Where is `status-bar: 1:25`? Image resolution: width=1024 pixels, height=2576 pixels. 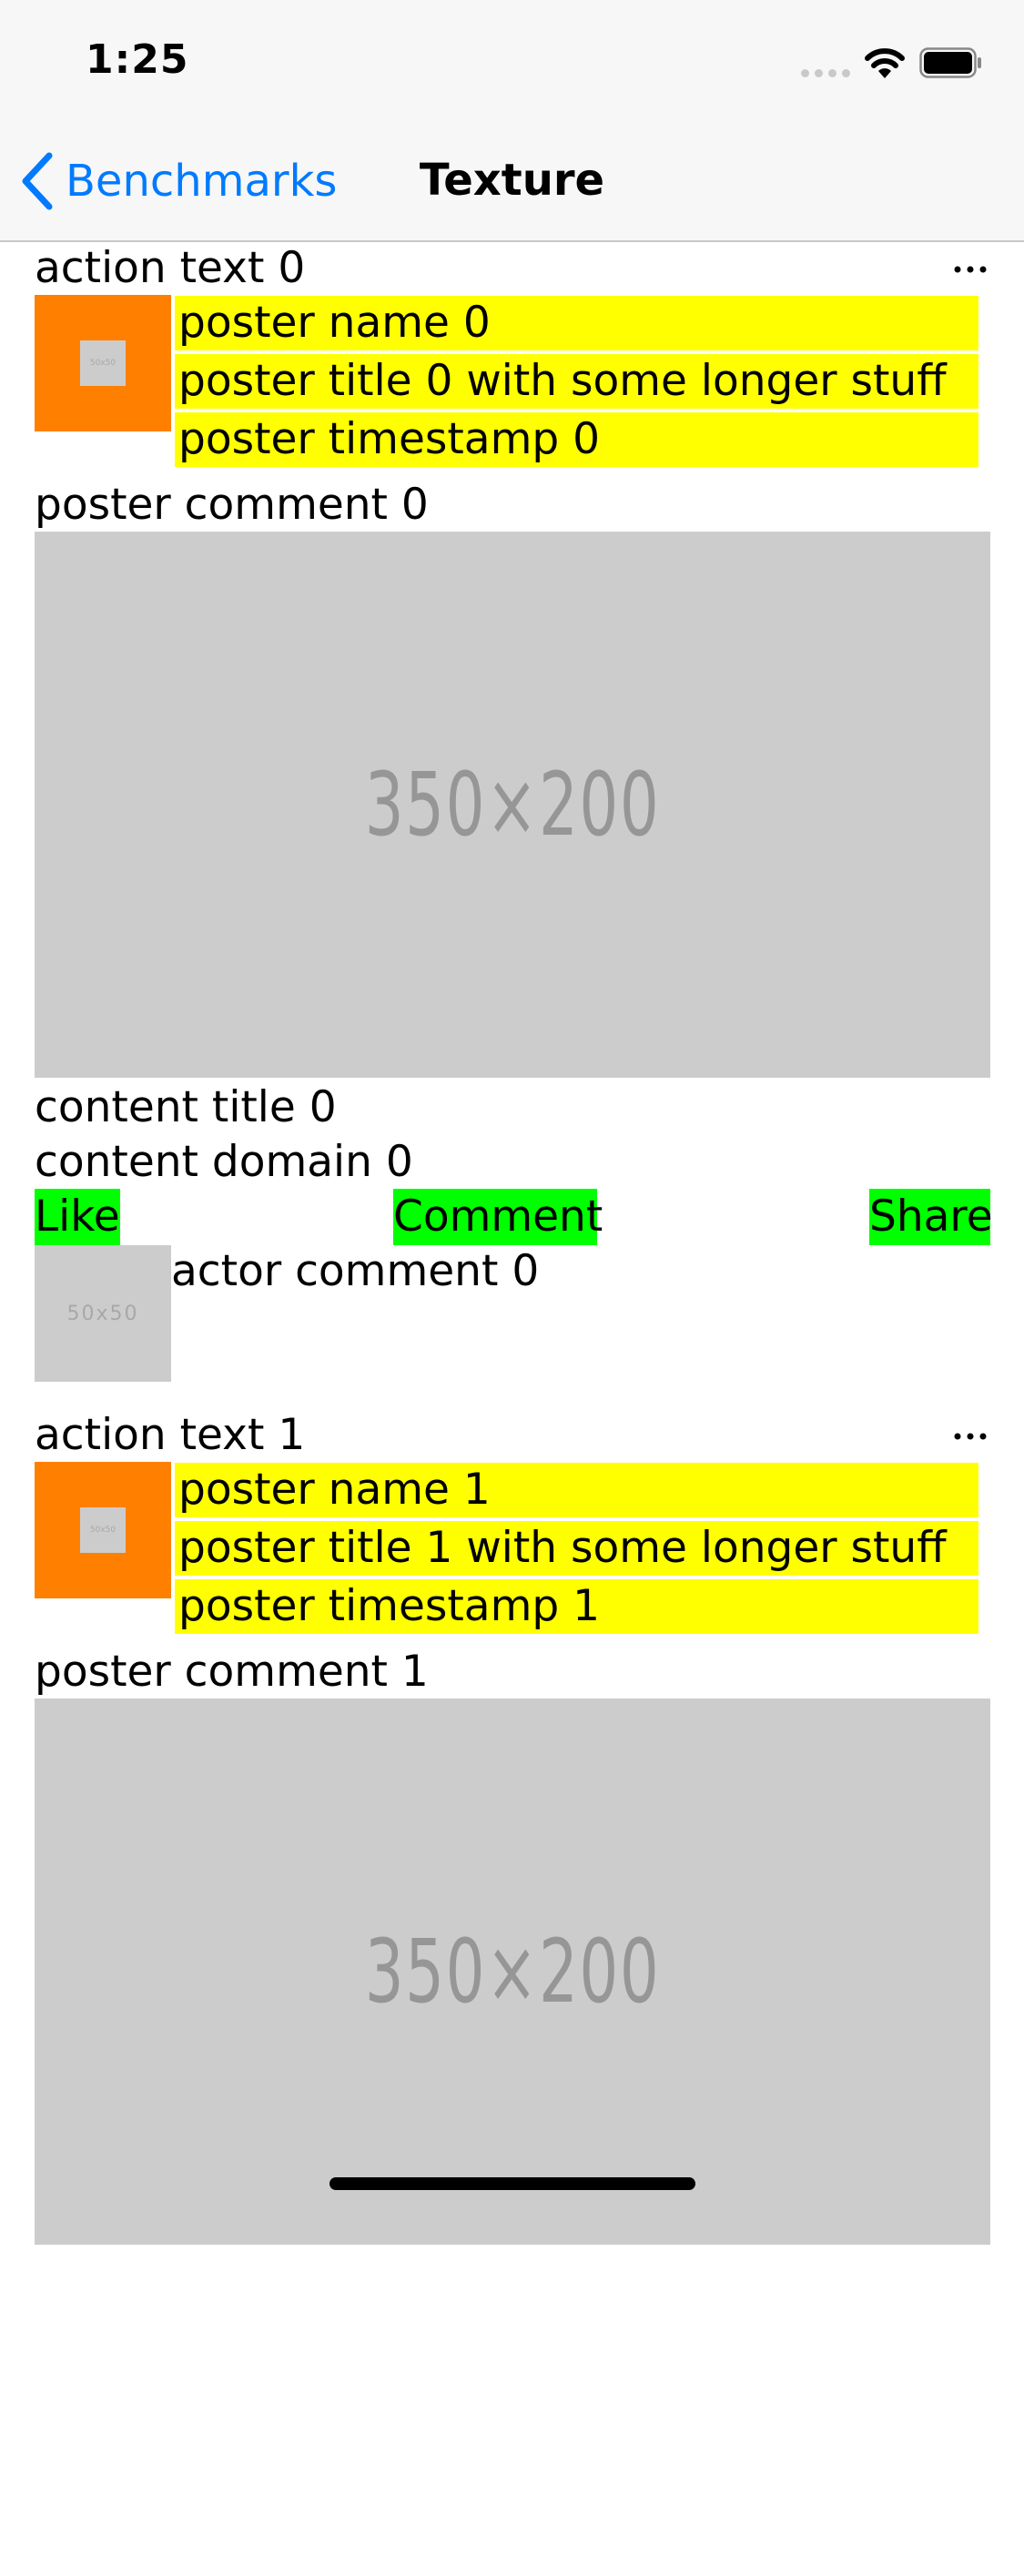 status-bar: 1:25 is located at coordinates (512, 60).